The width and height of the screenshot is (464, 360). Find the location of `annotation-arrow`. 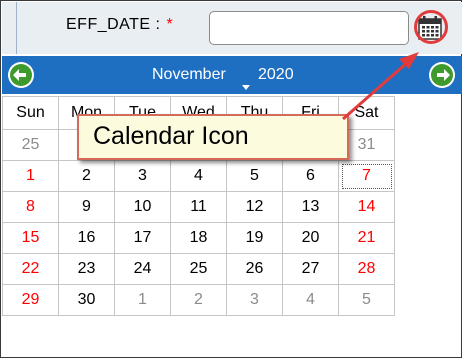

annotation-arrow is located at coordinates (380, 86).